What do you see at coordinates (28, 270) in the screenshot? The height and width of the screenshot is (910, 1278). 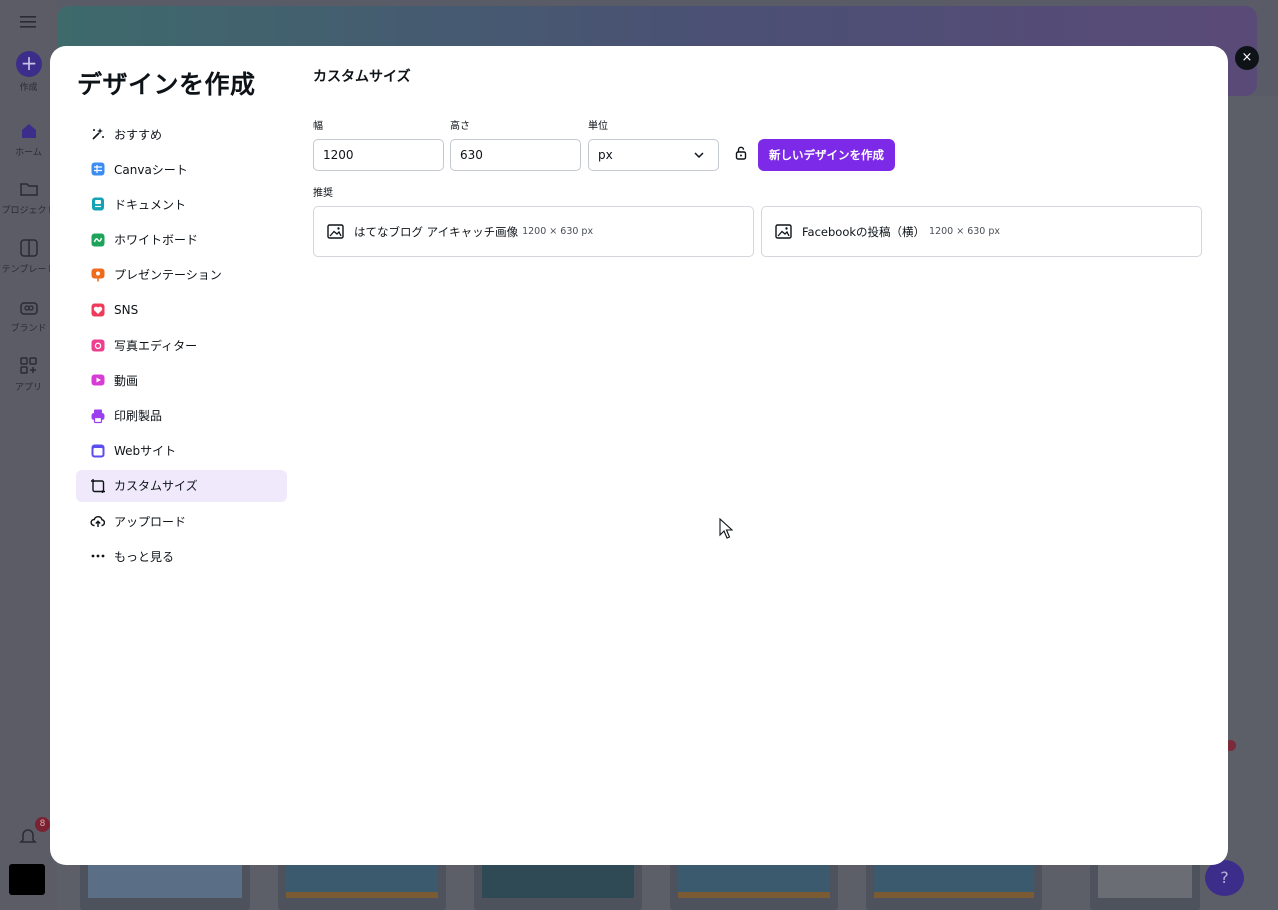 I see `rail-label: テンプレート` at bounding box center [28, 270].